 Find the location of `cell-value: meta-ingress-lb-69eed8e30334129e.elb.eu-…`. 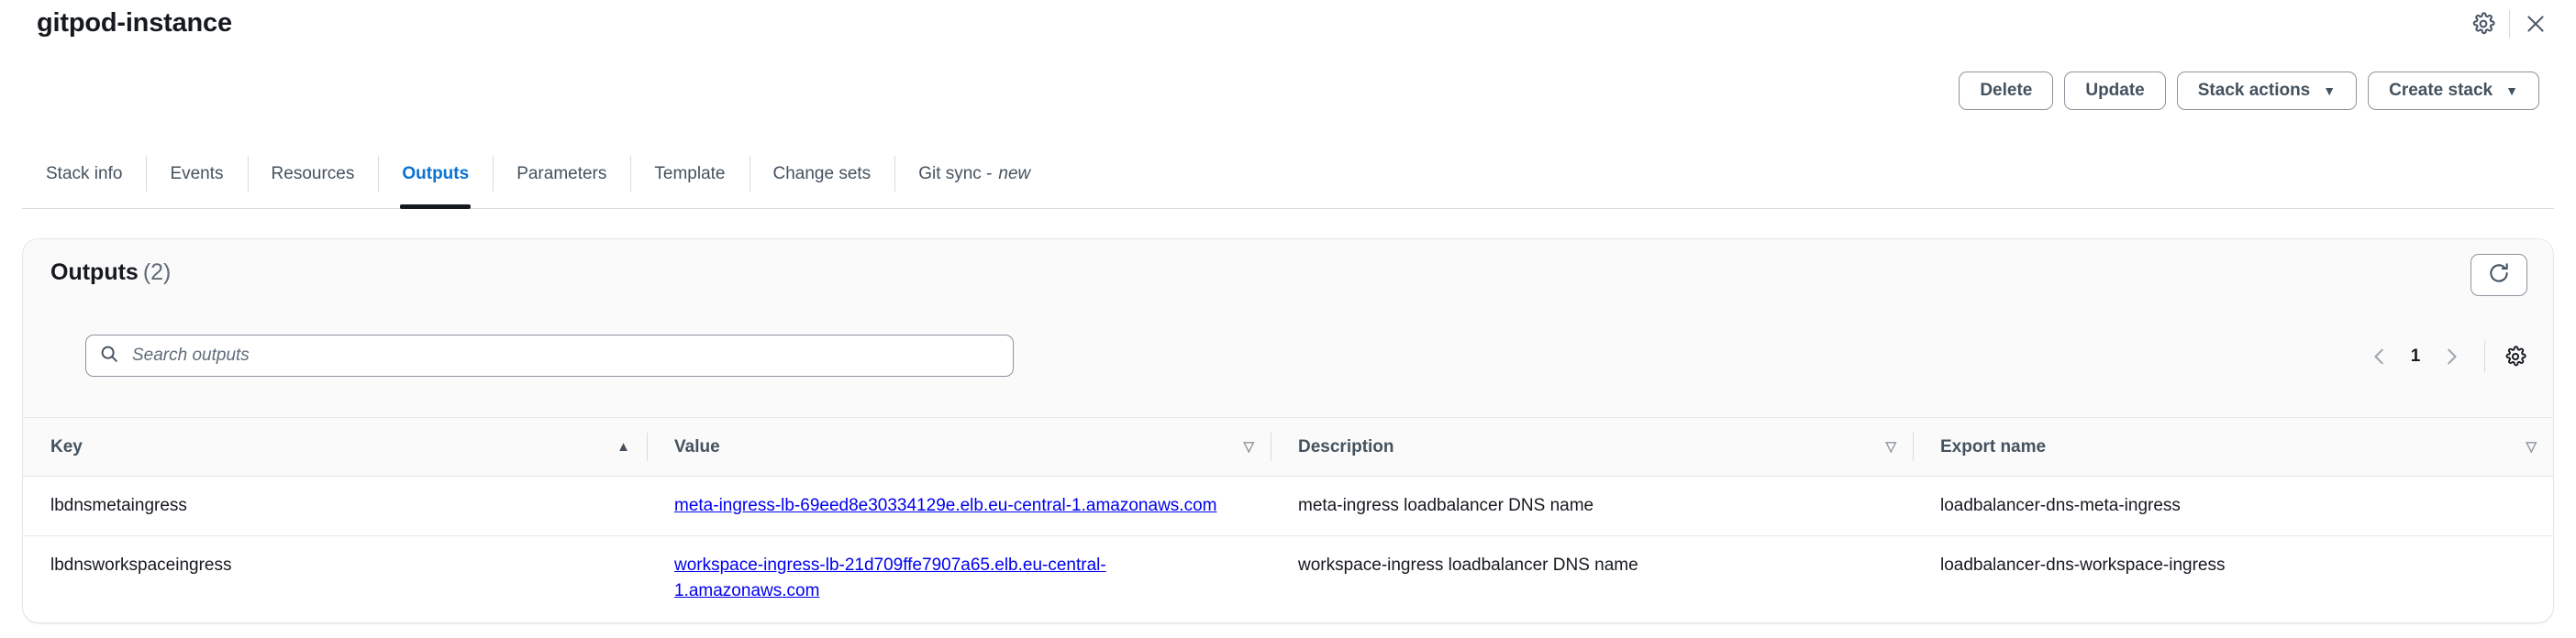

cell-value: meta-ingress-lb-69eed8e30334129e.elb.eu-… is located at coordinates (959, 506).